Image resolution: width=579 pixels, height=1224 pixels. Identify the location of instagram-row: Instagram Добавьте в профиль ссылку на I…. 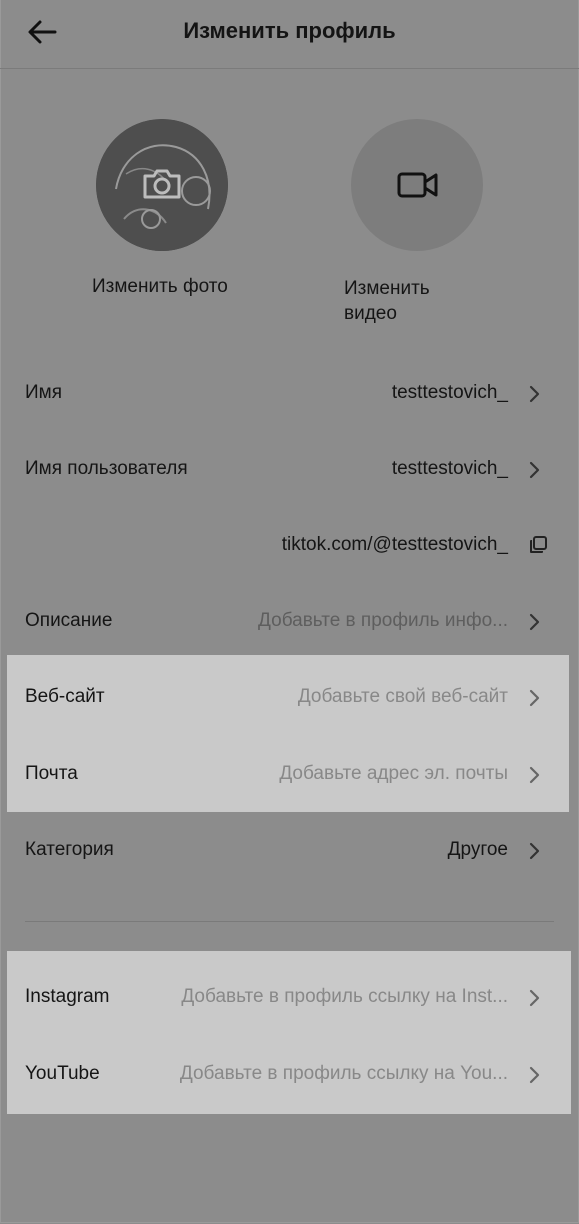
(289, 998).